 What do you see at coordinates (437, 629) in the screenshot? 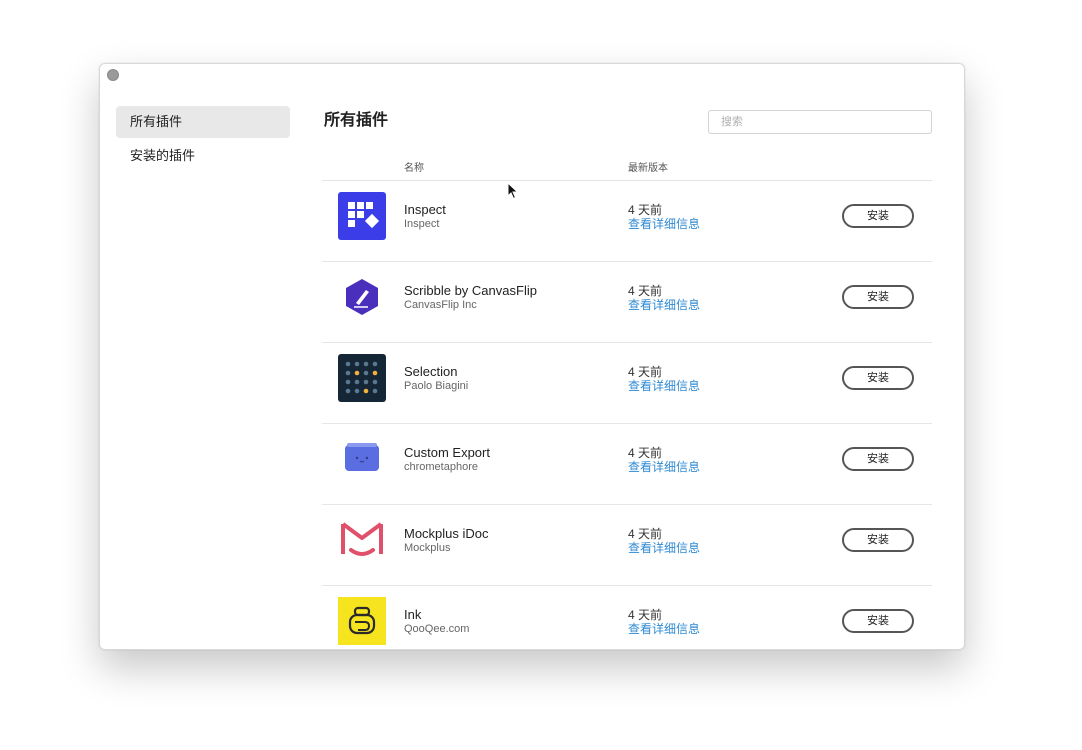
I see `plugin-author: QooQee.com` at bounding box center [437, 629].